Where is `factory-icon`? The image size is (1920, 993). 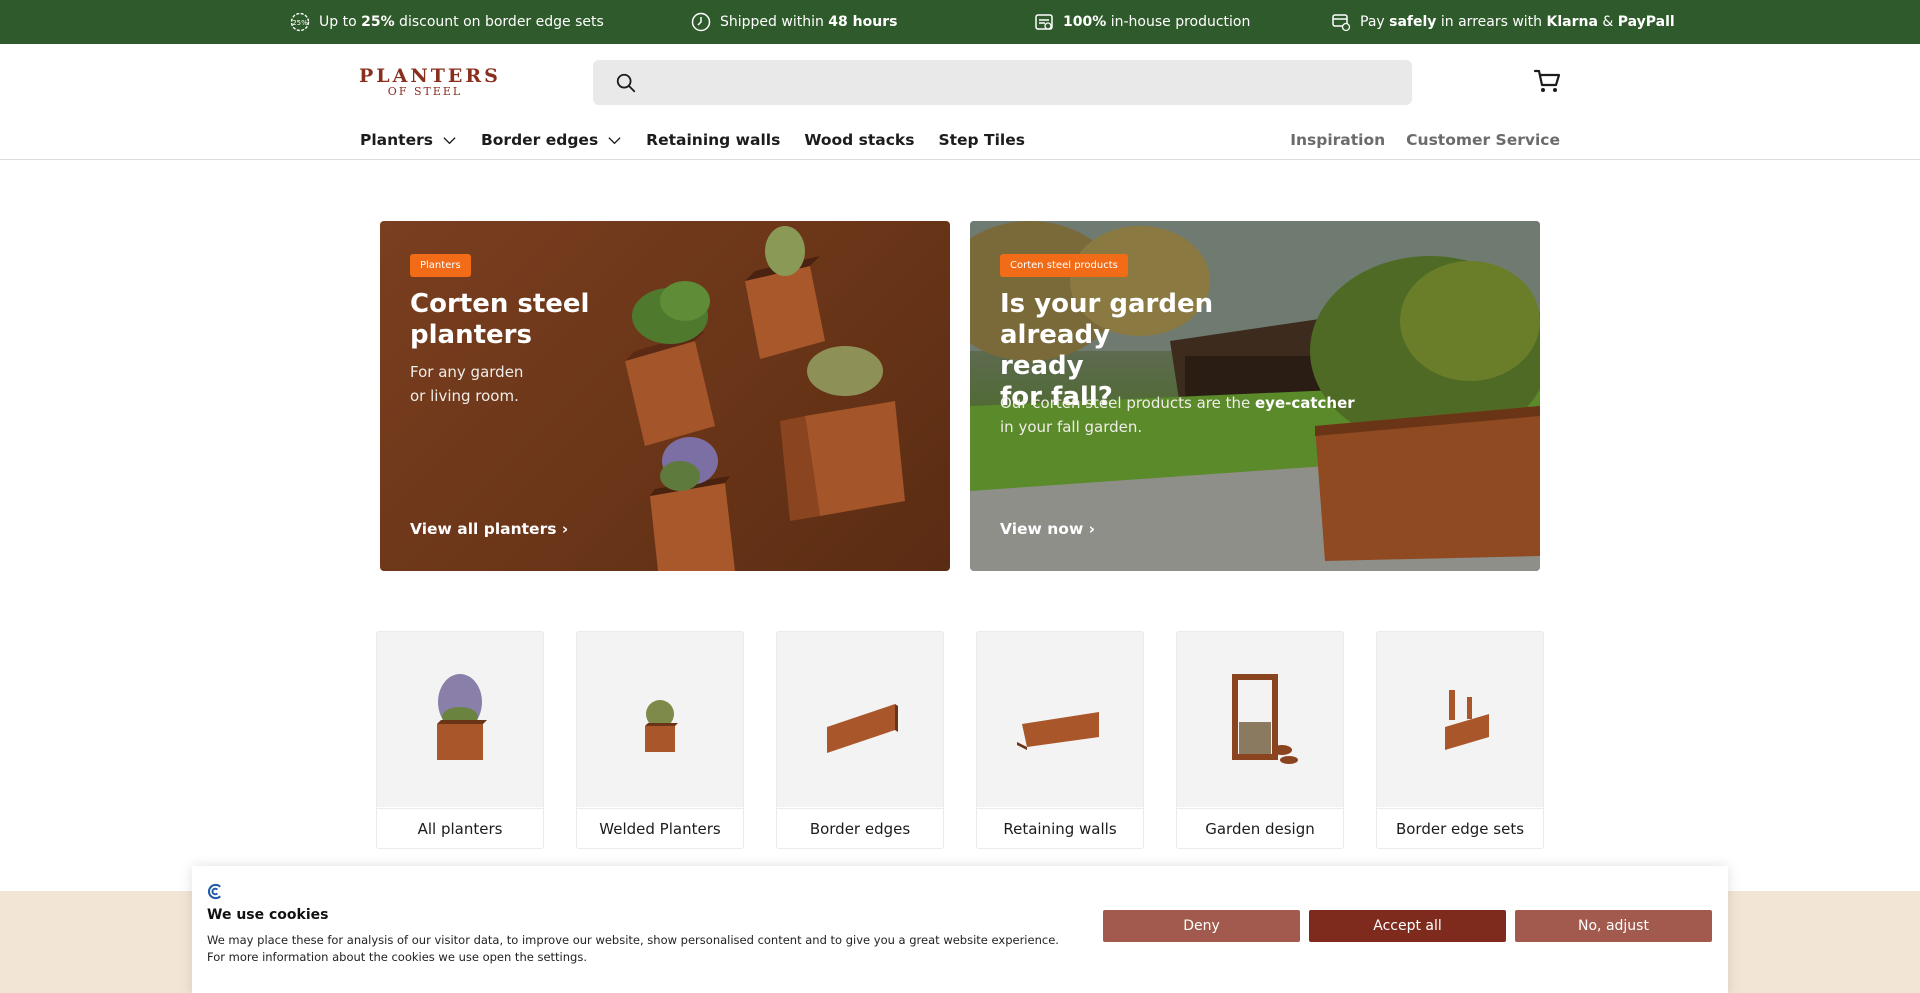
factory-icon is located at coordinates (1044, 22).